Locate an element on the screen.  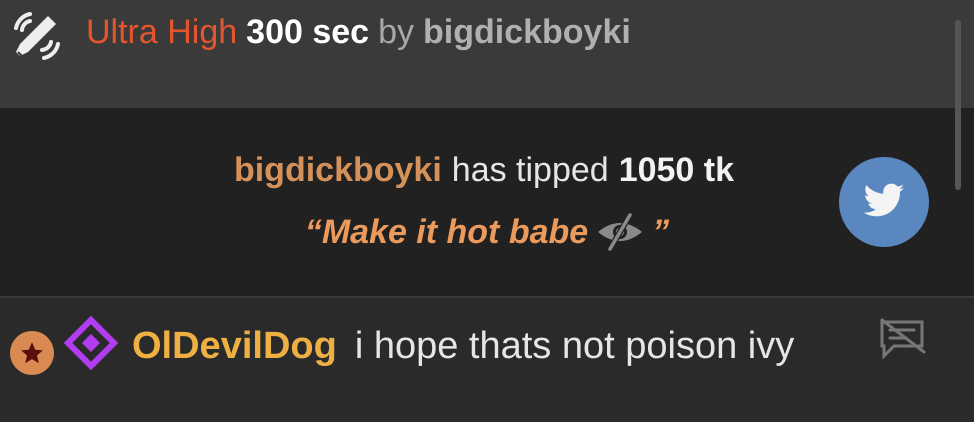
vibe-level: Ultra High is located at coordinates (162, 32).